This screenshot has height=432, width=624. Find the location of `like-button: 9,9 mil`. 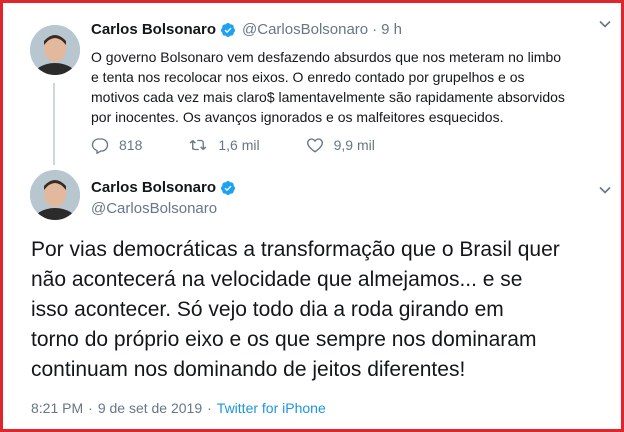

like-button: 9,9 mil is located at coordinates (340, 145).